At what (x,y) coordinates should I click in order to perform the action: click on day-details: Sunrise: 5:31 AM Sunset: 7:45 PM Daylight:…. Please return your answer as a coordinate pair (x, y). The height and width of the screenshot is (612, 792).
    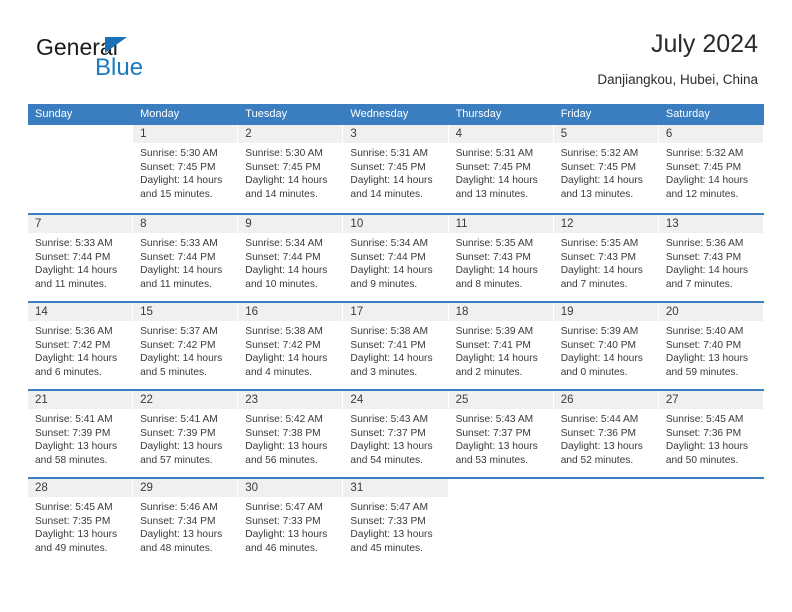
    Looking at the image, I should click on (395, 172).